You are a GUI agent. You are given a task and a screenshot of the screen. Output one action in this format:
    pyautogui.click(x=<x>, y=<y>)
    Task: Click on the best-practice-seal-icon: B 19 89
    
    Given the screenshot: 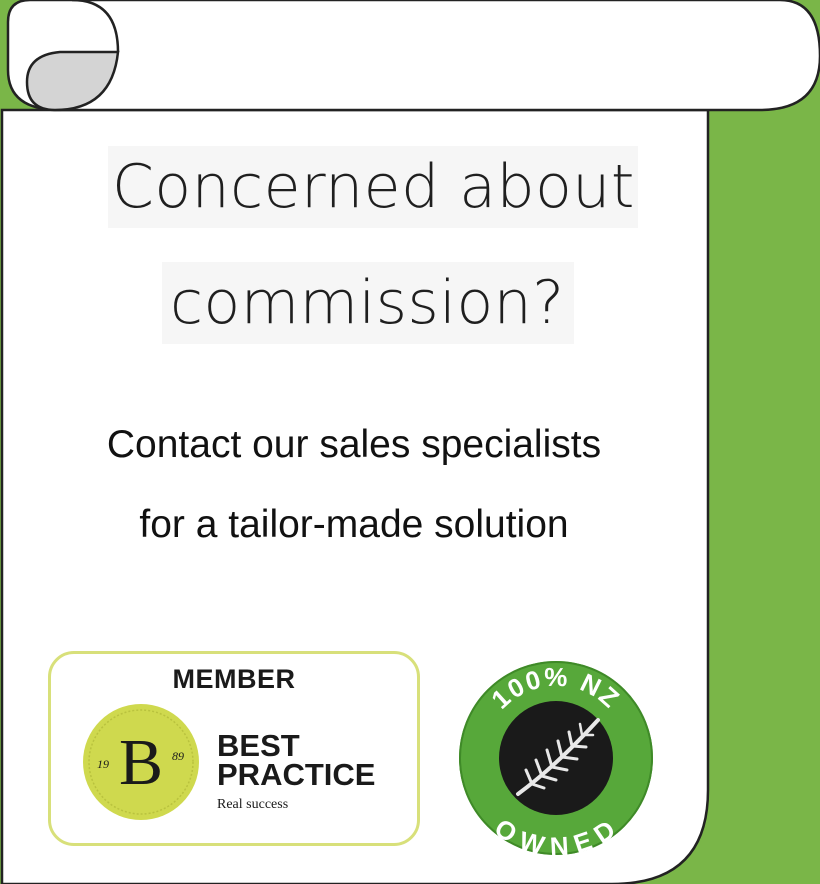 What is the action you would take?
    pyautogui.click(x=141, y=762)
    